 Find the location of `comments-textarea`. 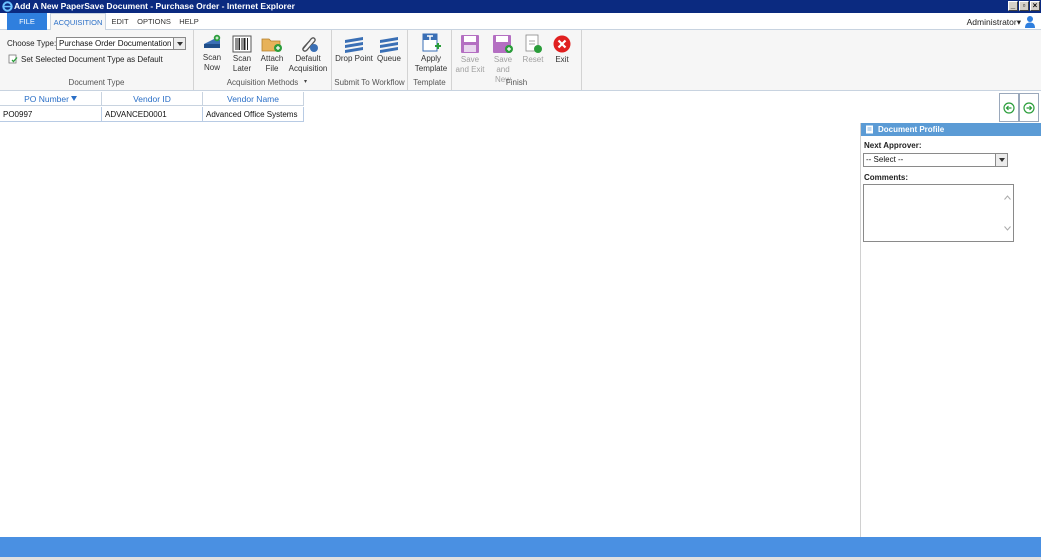

comments-textarea is located at coordinates (938, 213).